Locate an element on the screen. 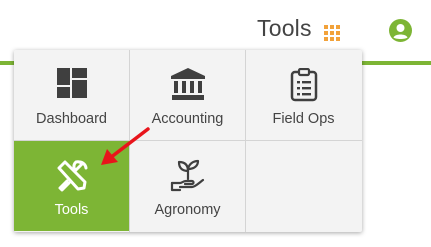 The height and width of the screenshot is (247, 431). menu-item-accounting: Accounting is located at coordinates (187, 95).